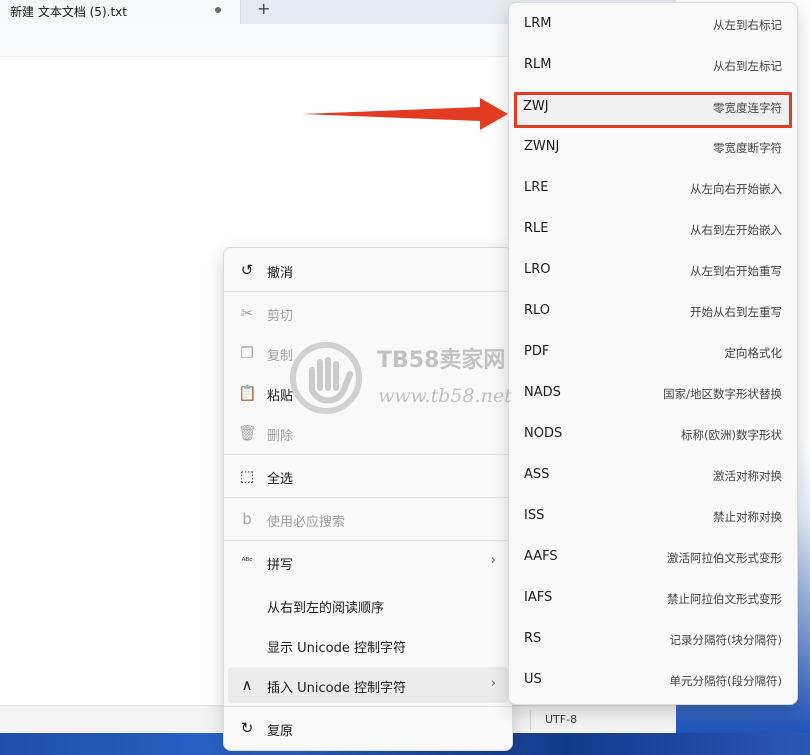 The image size is (810, 755). What do you see at coordinates (653, 476) in the screenshot?
I see `unicode-item-ass: ASS 激活对称对换` at bounding box center [653, 476].